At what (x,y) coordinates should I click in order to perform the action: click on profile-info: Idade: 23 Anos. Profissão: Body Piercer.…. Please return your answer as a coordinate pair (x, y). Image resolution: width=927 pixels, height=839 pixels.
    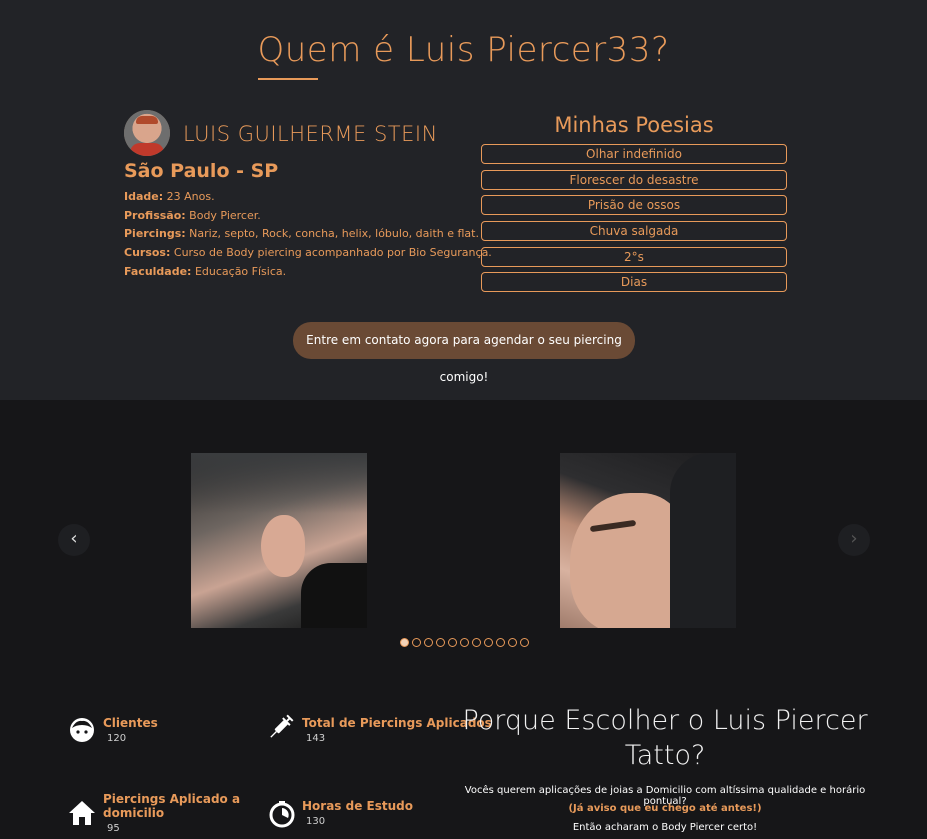
    Looking at the image, I should click on (308, 235).